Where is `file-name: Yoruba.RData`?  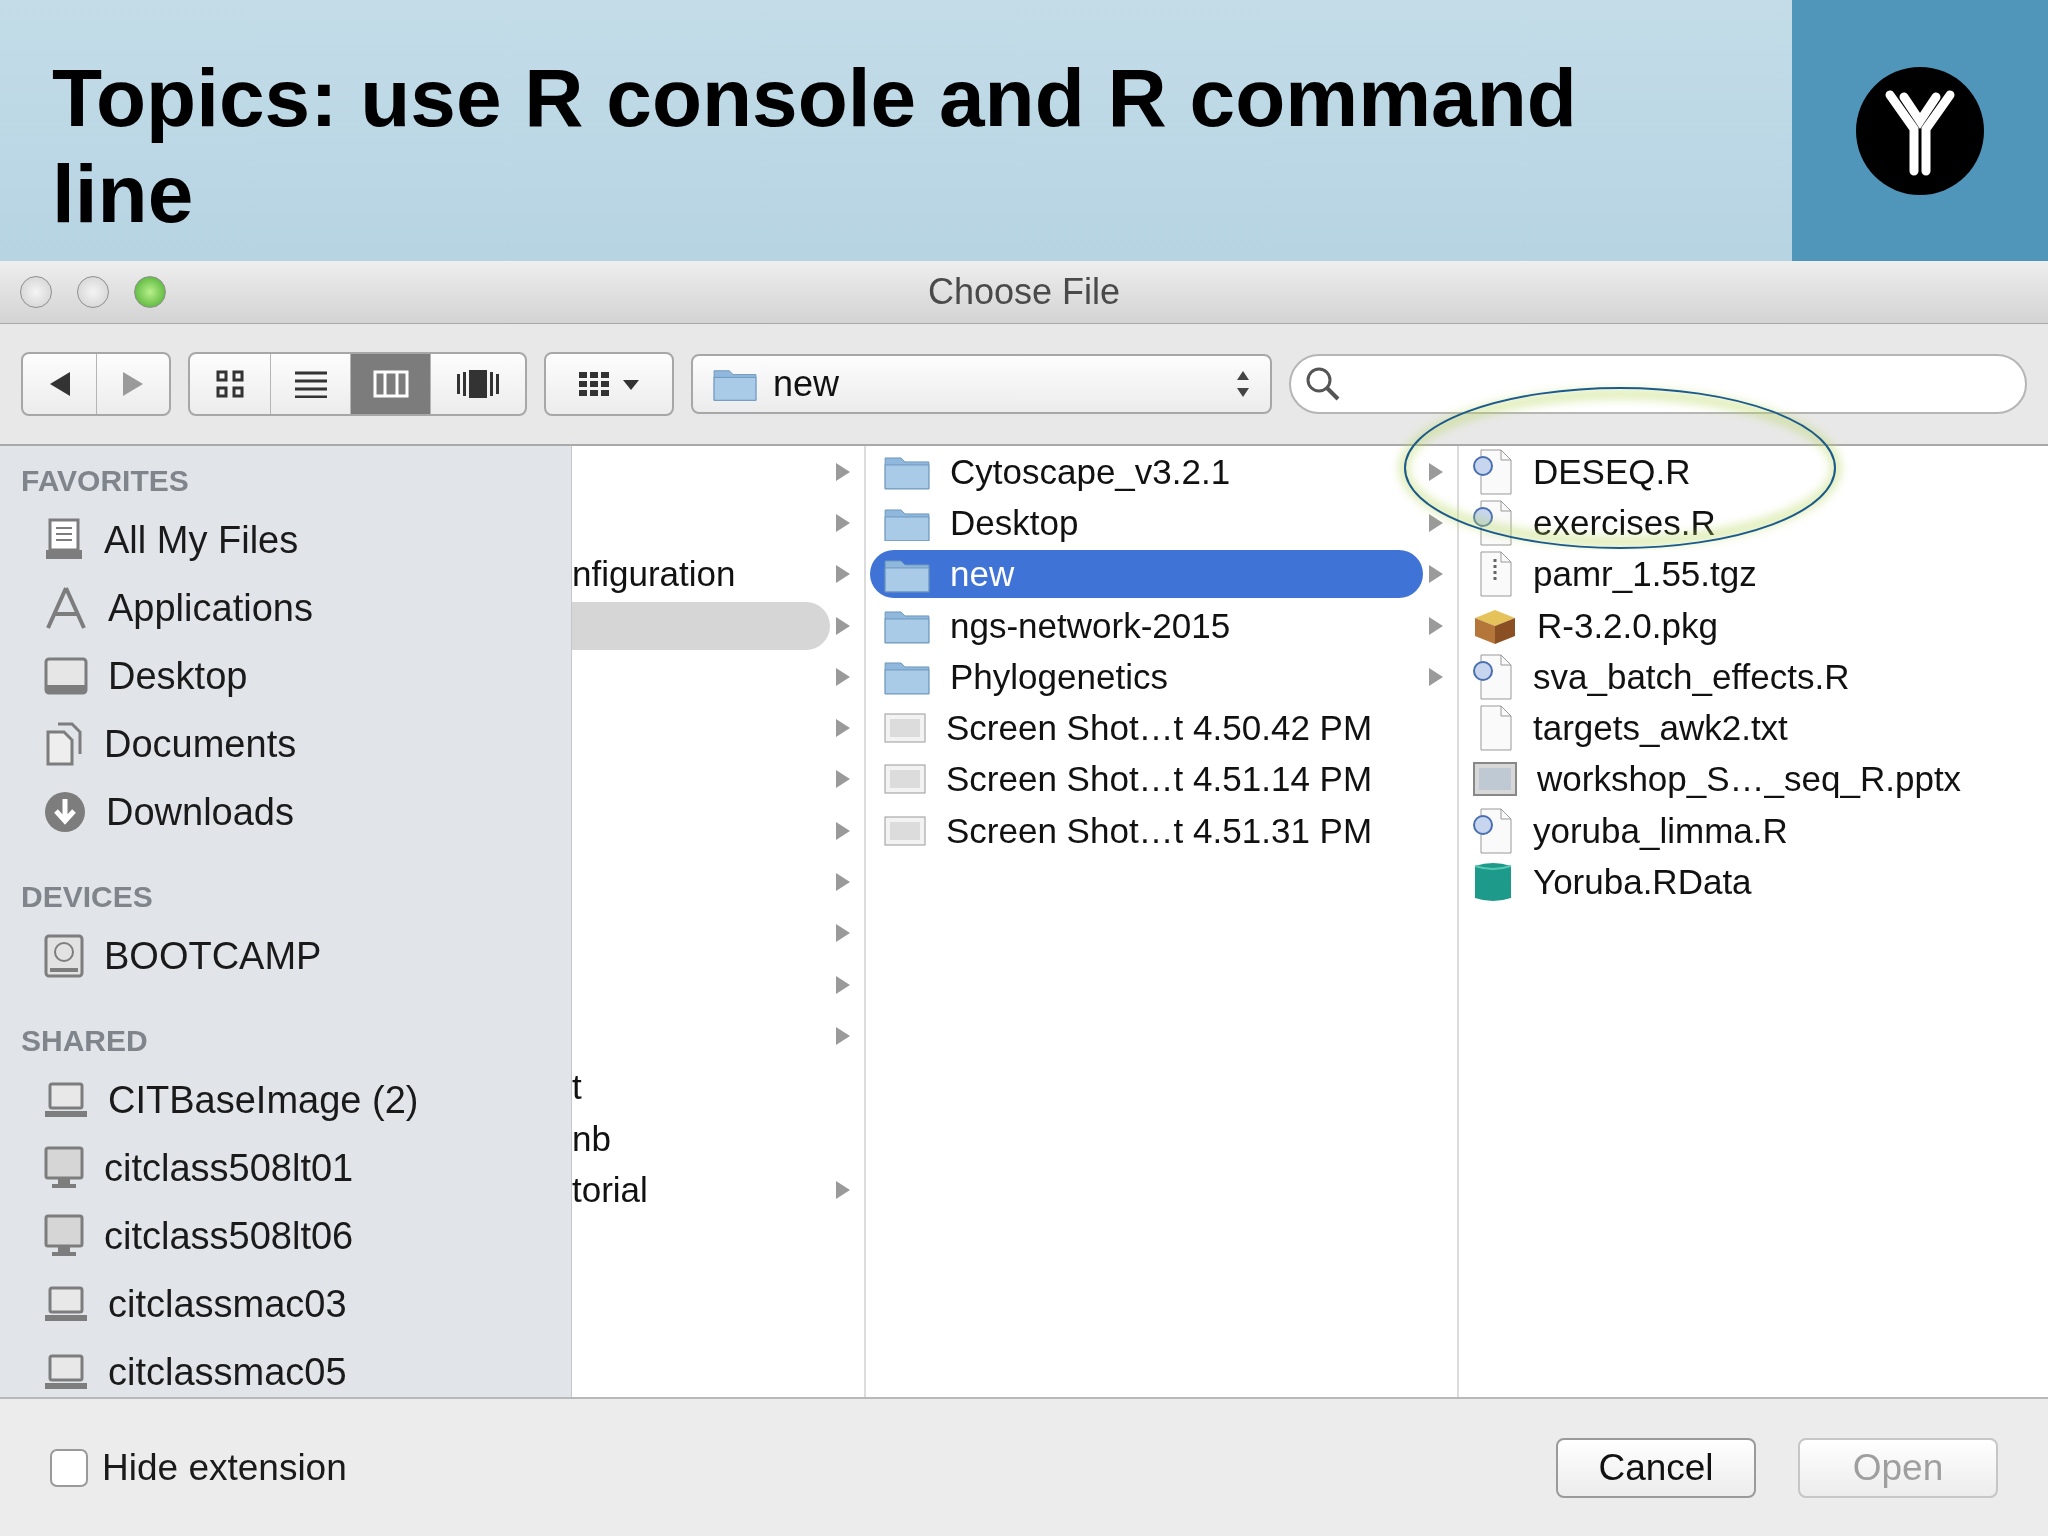
file-name: Yoruba.RData is located at coordinates (1643, 882).